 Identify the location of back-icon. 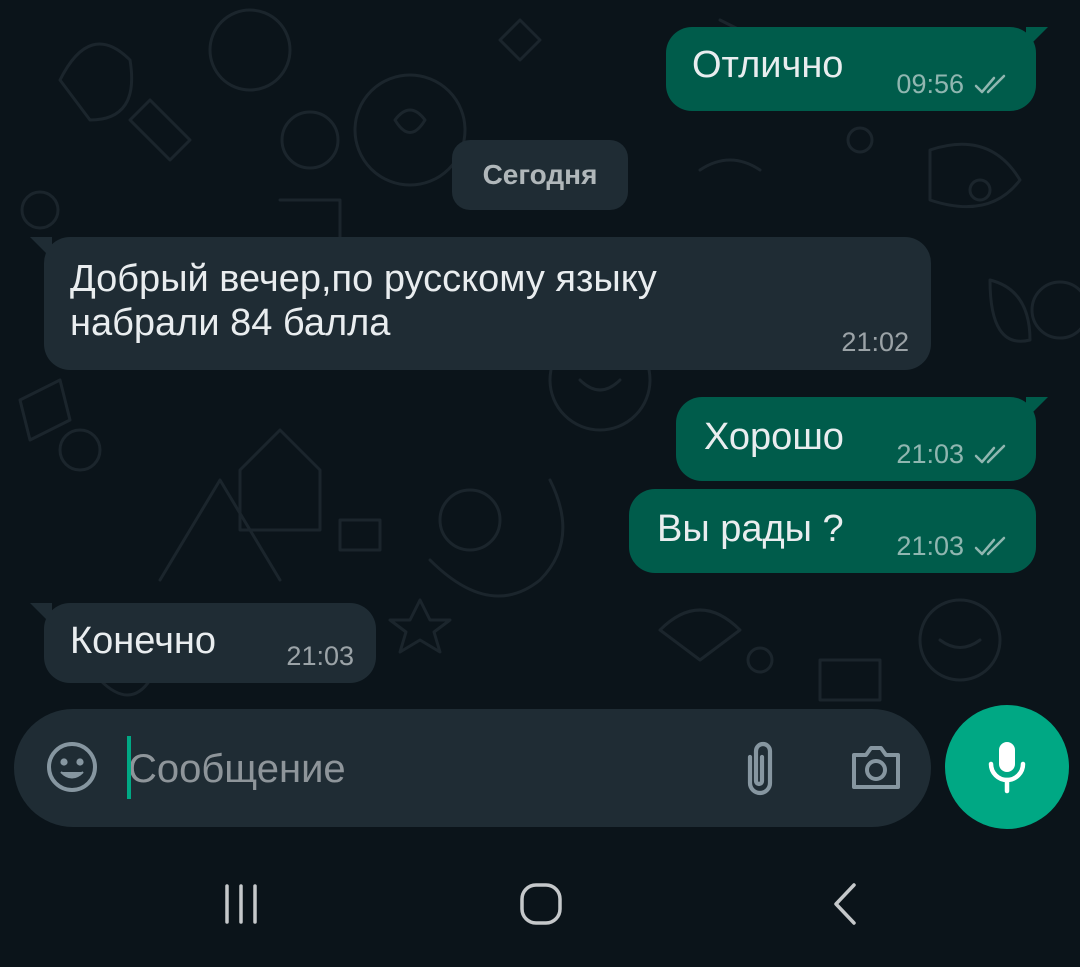
(845, 904).